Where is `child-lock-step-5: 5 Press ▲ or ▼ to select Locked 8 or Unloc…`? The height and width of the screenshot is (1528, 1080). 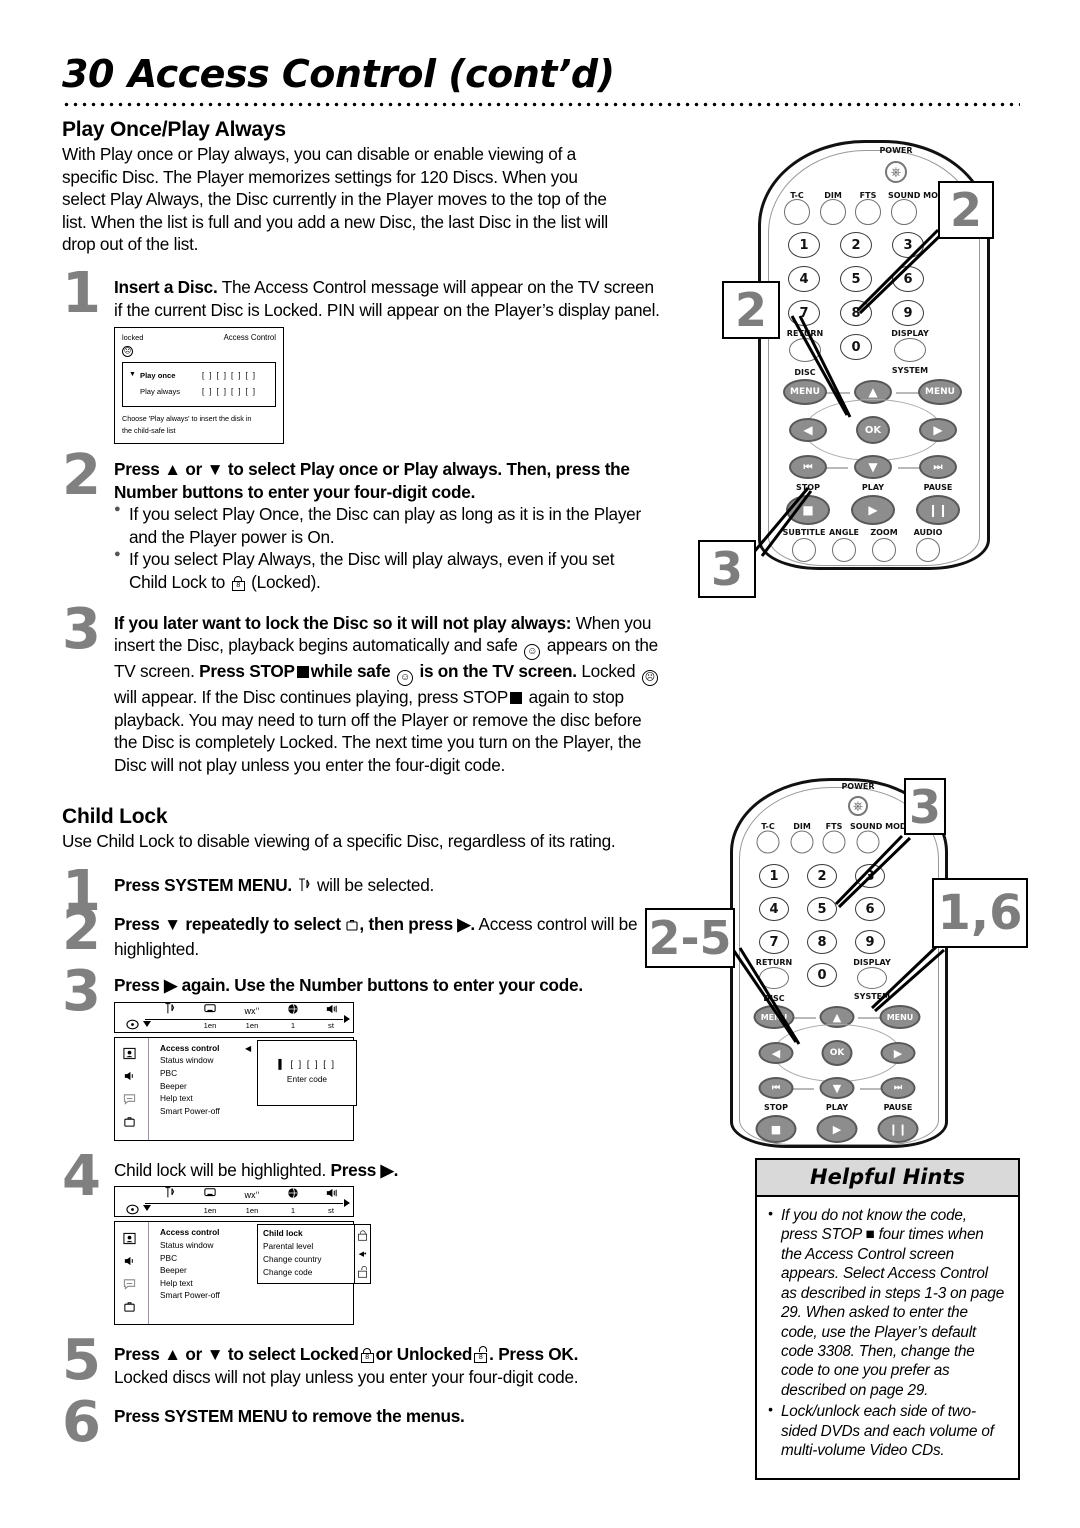
child-lock-step-5: 5 Press ▲ or ▼ to select Locked 8 or Unloc… is located at coordinates (362, 1361).